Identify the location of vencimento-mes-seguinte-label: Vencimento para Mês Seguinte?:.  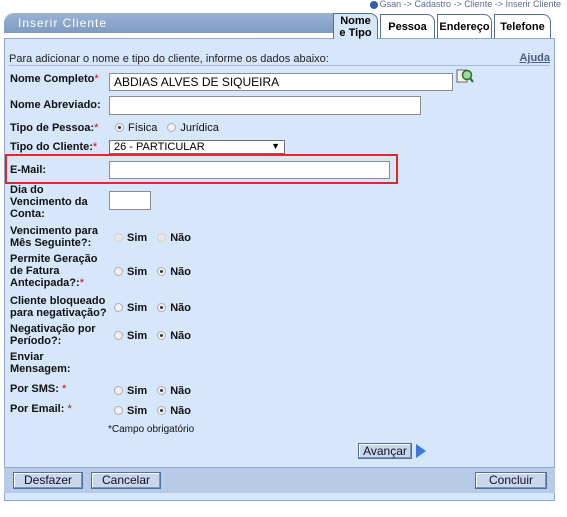
(54, 237).